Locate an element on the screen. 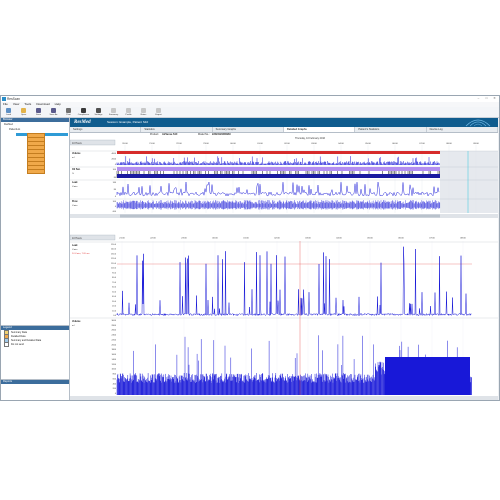  overview-scroll-thumb is located at coordinates (280, 216).